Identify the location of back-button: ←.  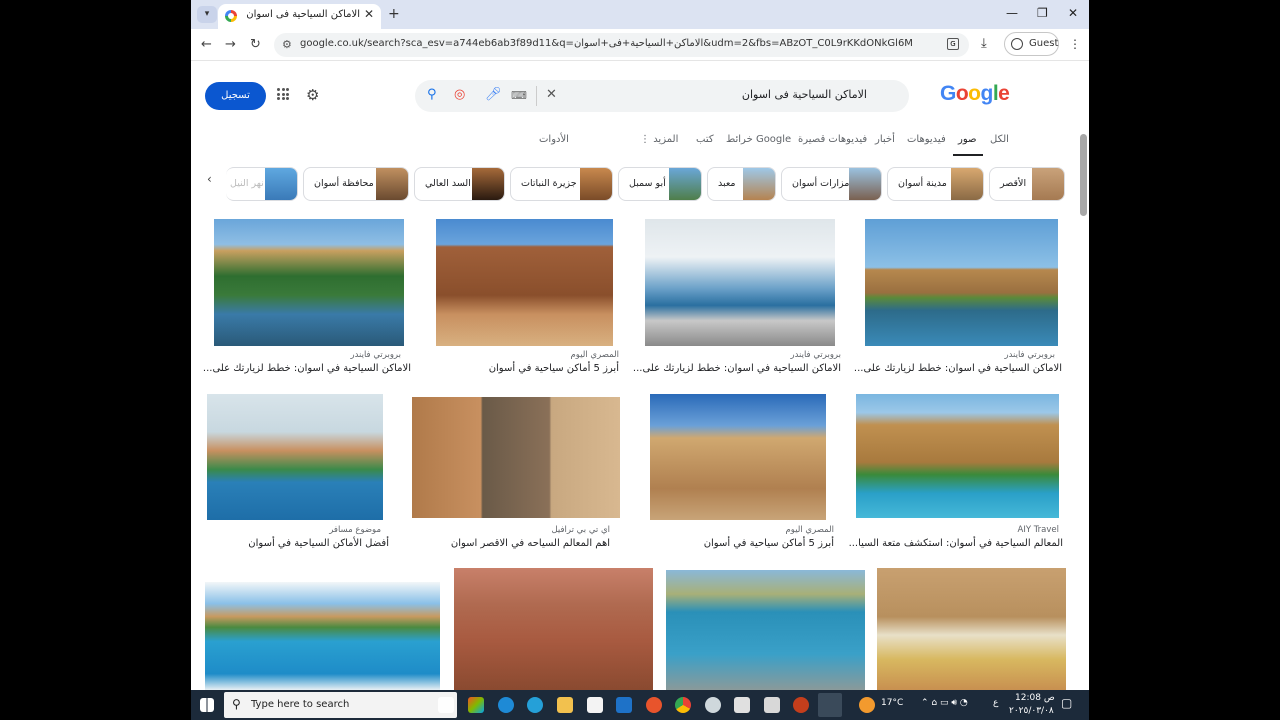
(206, 44).